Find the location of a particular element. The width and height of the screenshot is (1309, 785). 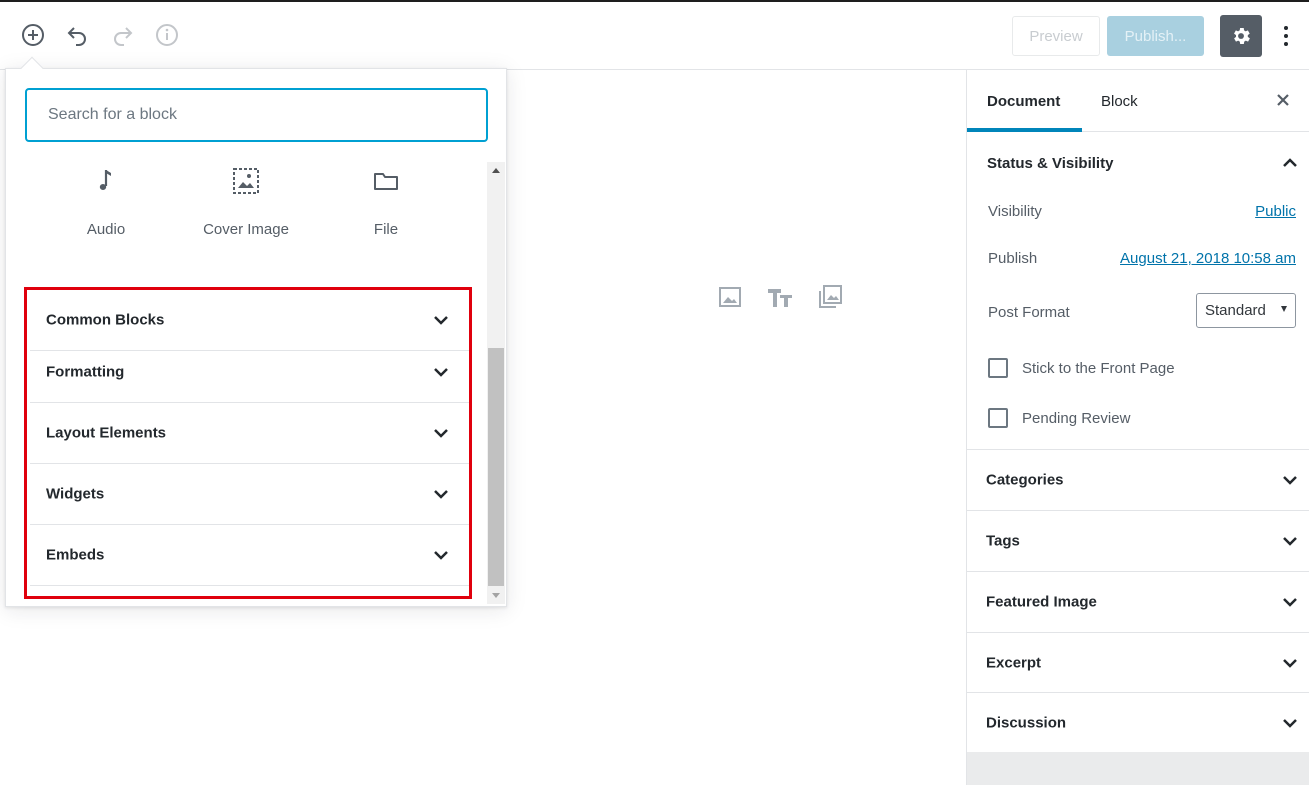

category-label: Layout Elements is located at coordinates (106, 433).